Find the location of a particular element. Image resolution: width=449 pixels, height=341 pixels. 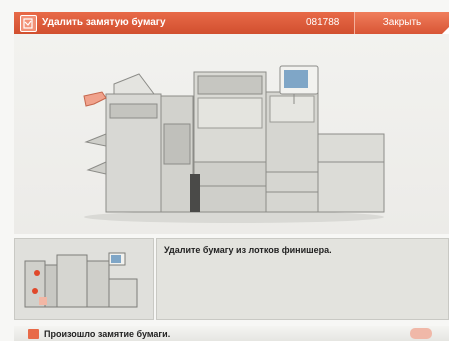

printer-thumbnail is located at coordinates (81, 280).